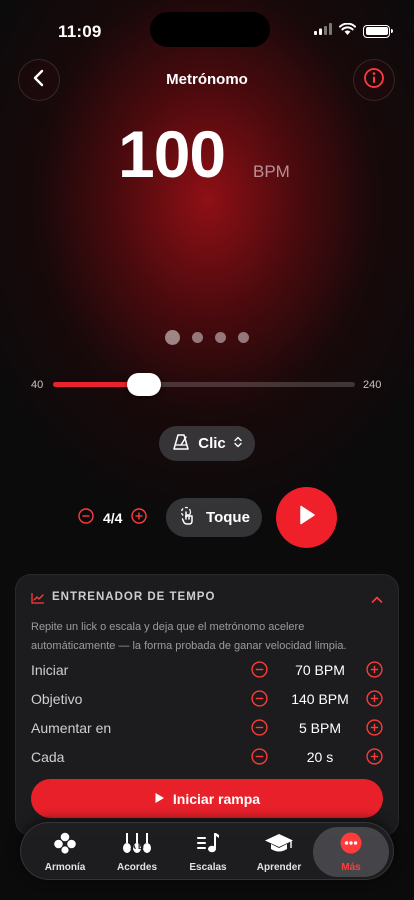 Image resolution: width=414 pixels, height=900 pixels. What do you see at coordinates (188, 518) in the screenshot?
I see `tap-hand-icon` at bounding box center [188, 518].